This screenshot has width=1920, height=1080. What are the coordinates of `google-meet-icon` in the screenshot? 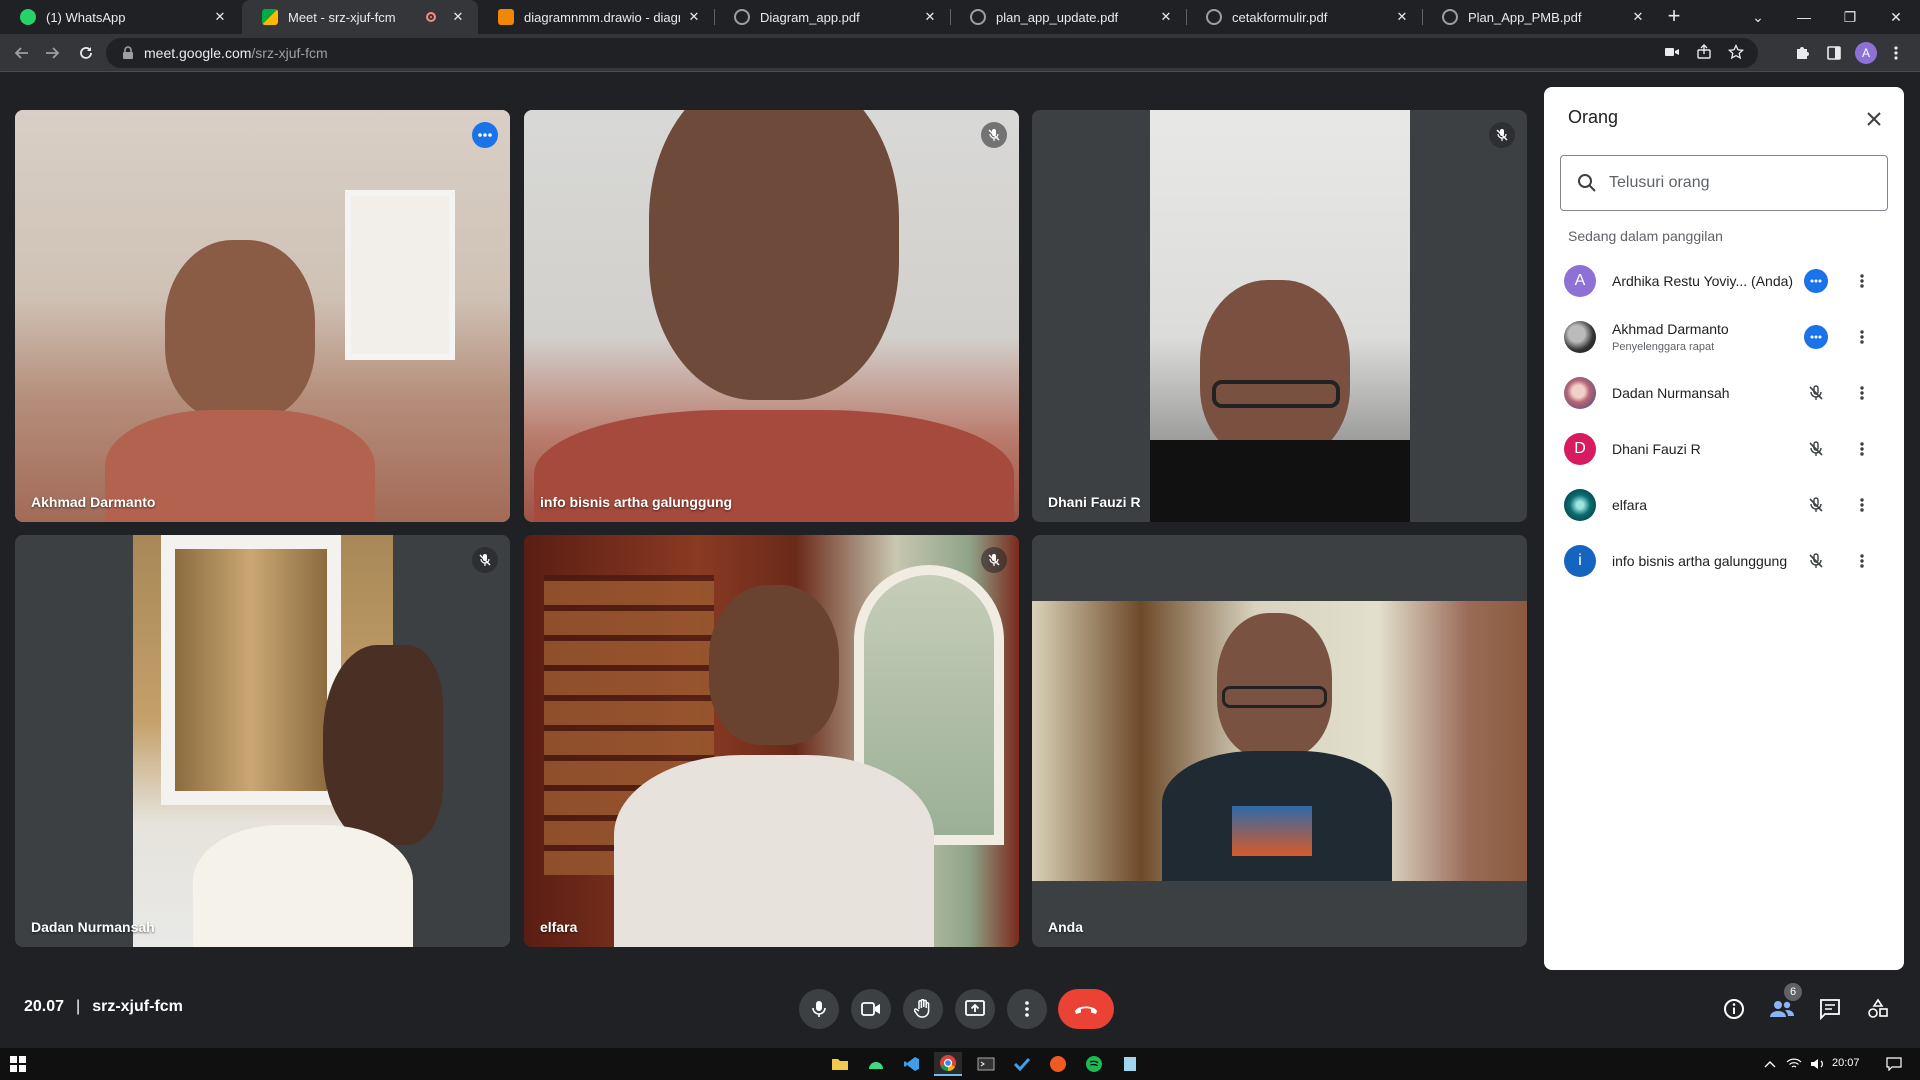 It's located at (270, 17).